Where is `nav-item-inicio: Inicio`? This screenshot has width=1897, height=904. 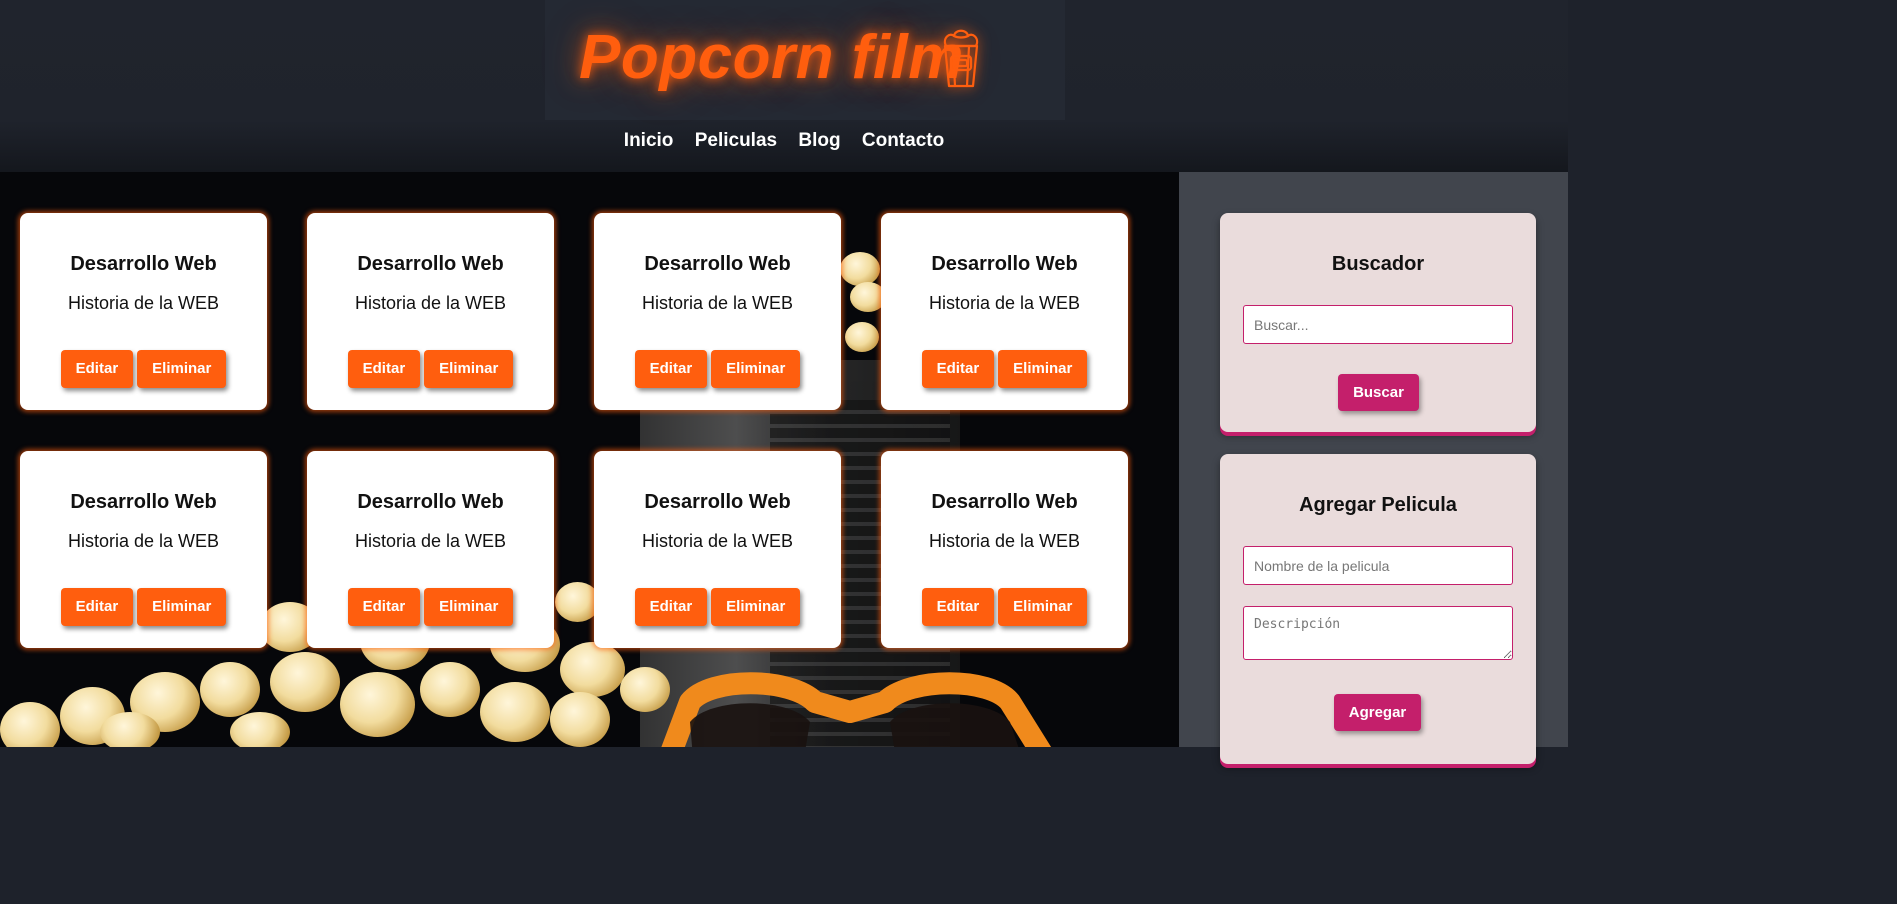
nav-item-inicio: Inicio is located at coordinates (649, 141).